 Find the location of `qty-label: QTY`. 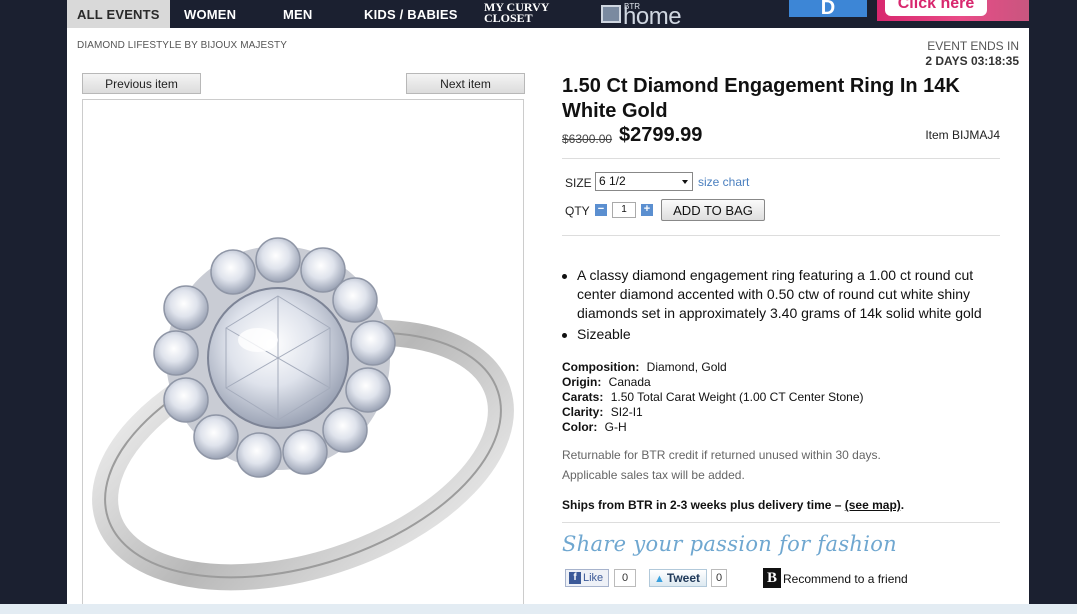

qty-label: QTY is located at coordinates (577, 211).